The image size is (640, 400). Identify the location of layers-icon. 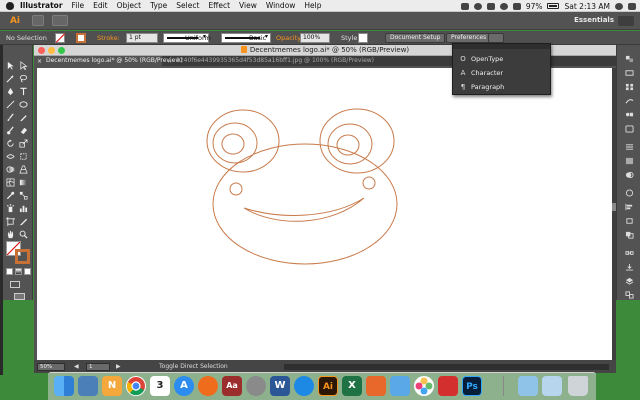
(629, 281).